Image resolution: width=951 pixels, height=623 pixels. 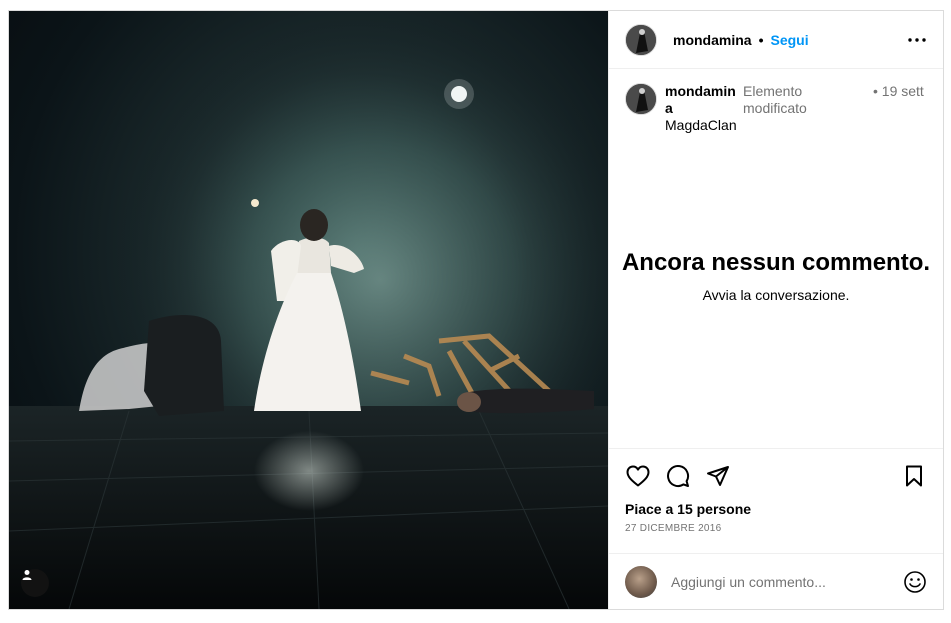 I want to click on comment-input, so click(x=787, y=581).